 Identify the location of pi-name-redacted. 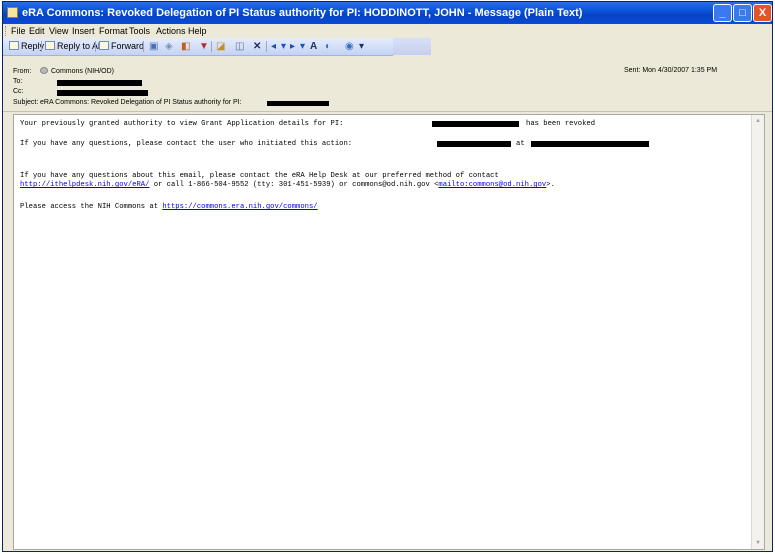
(475, 124).